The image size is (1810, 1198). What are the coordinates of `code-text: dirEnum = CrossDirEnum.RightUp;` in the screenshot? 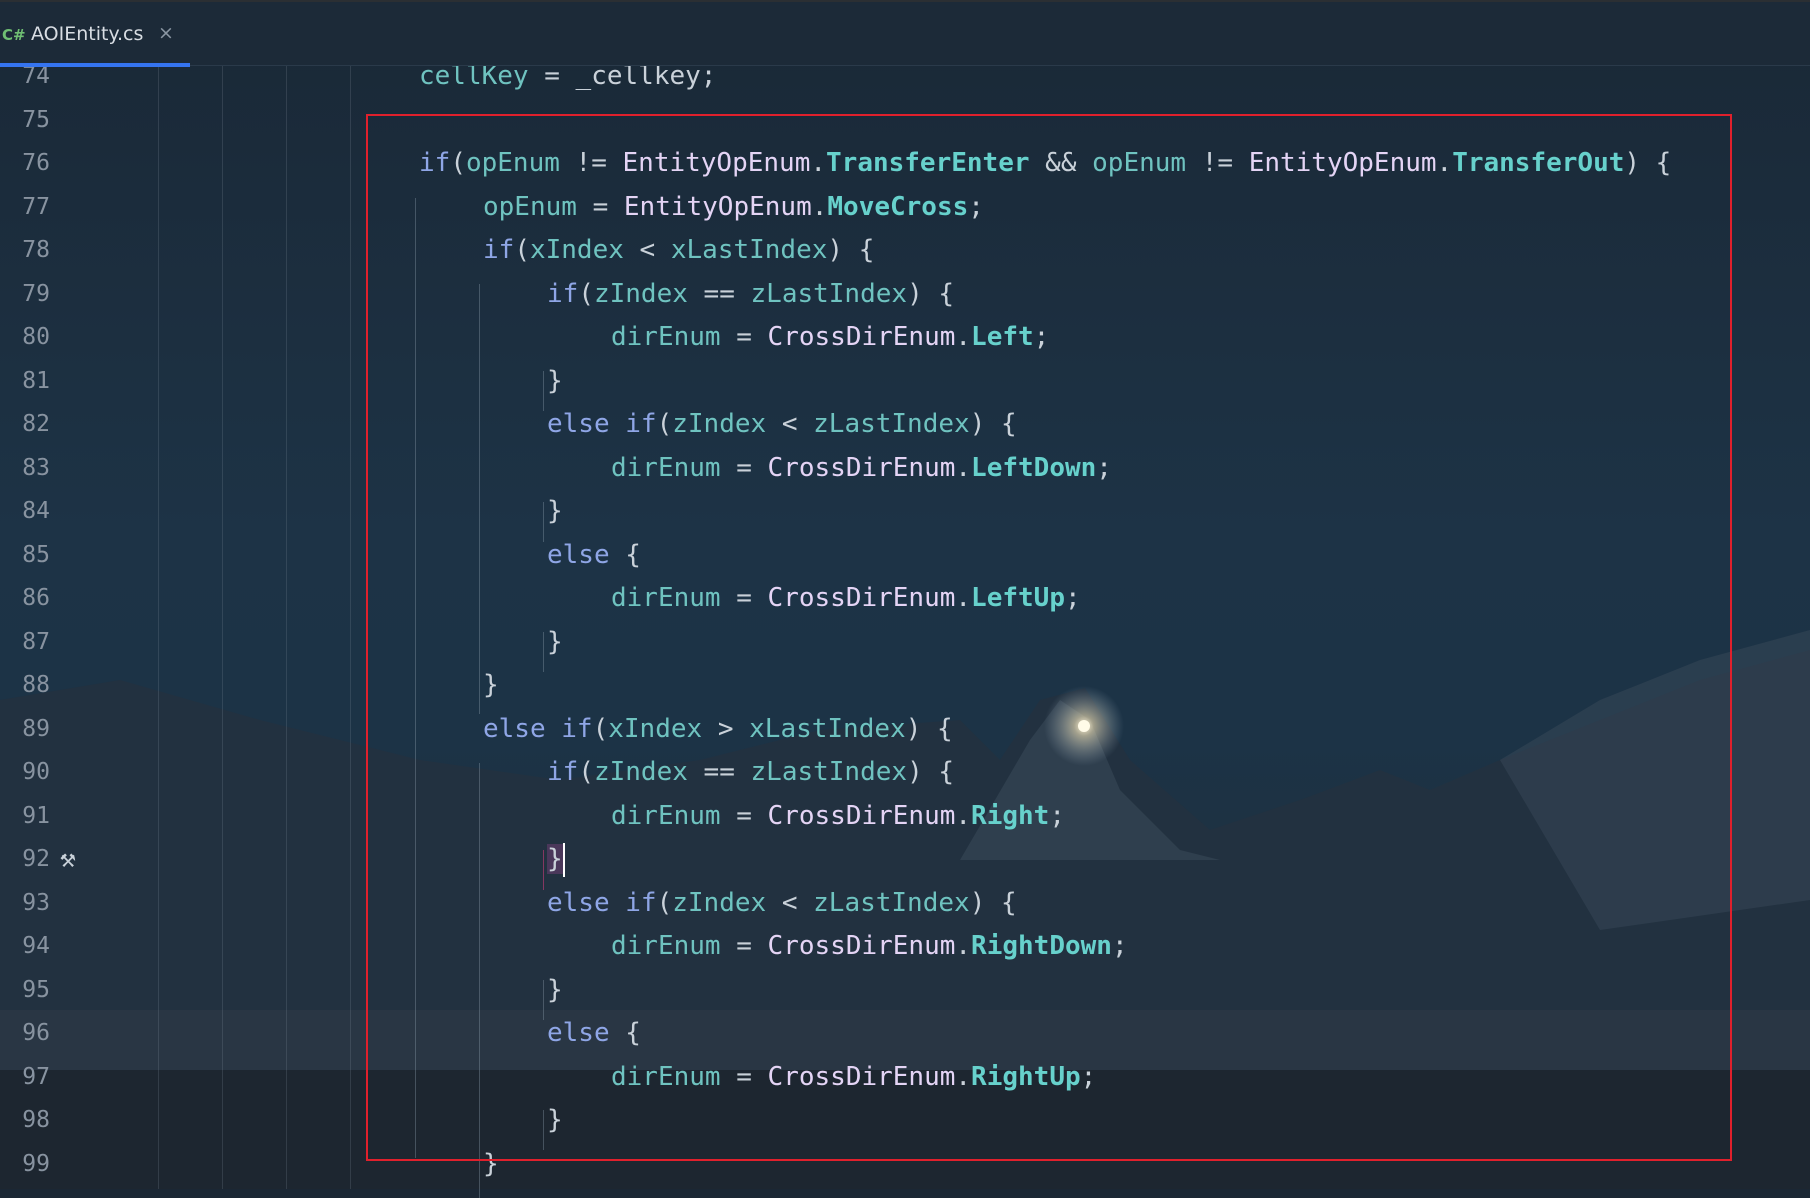 It's located at (854, 1076).